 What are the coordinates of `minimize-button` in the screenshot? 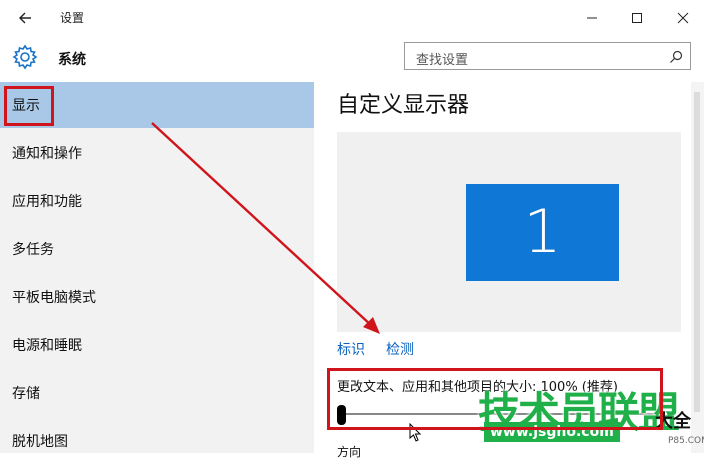 It's located at (592, 18).